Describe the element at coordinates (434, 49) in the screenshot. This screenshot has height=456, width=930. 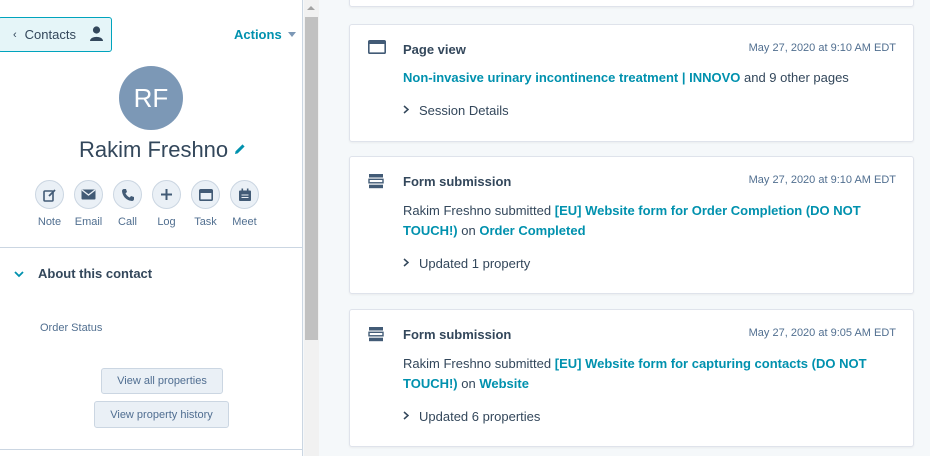
I see `event-title: Page view` at that location.